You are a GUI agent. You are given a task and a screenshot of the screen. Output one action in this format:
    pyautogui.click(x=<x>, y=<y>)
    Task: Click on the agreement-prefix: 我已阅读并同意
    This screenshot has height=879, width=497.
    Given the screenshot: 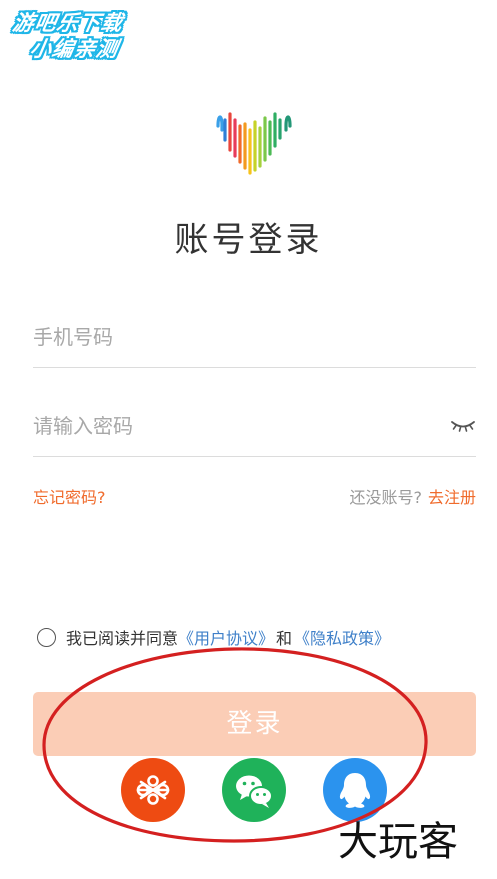 What is the action you would take?
    pyautogui.click(x=122, y=638)
    